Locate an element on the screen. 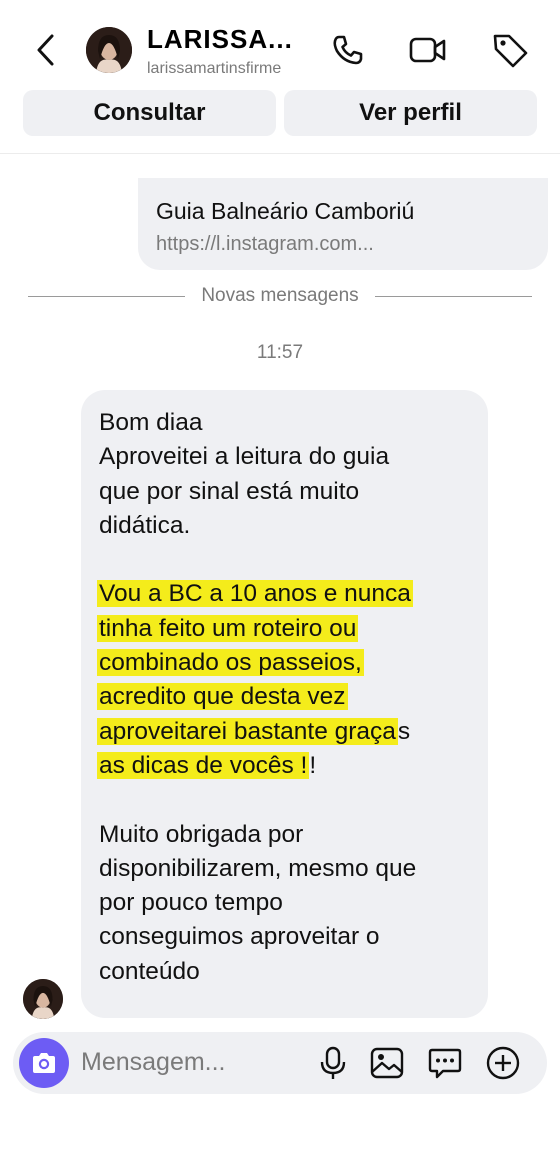  gallery-icon is located at coordinates (387, 1063).